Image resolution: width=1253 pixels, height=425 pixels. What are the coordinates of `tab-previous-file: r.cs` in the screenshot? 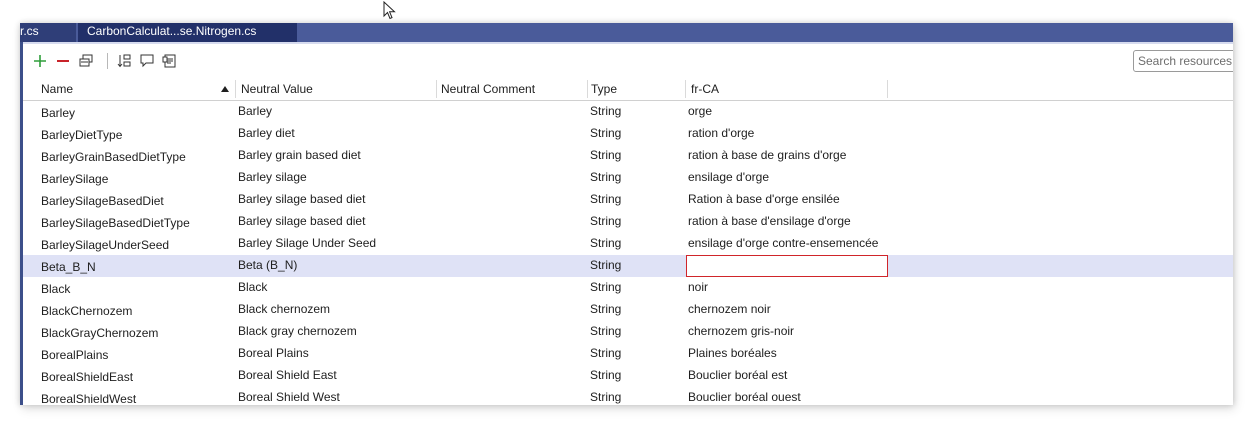 It's located at (48, 32).